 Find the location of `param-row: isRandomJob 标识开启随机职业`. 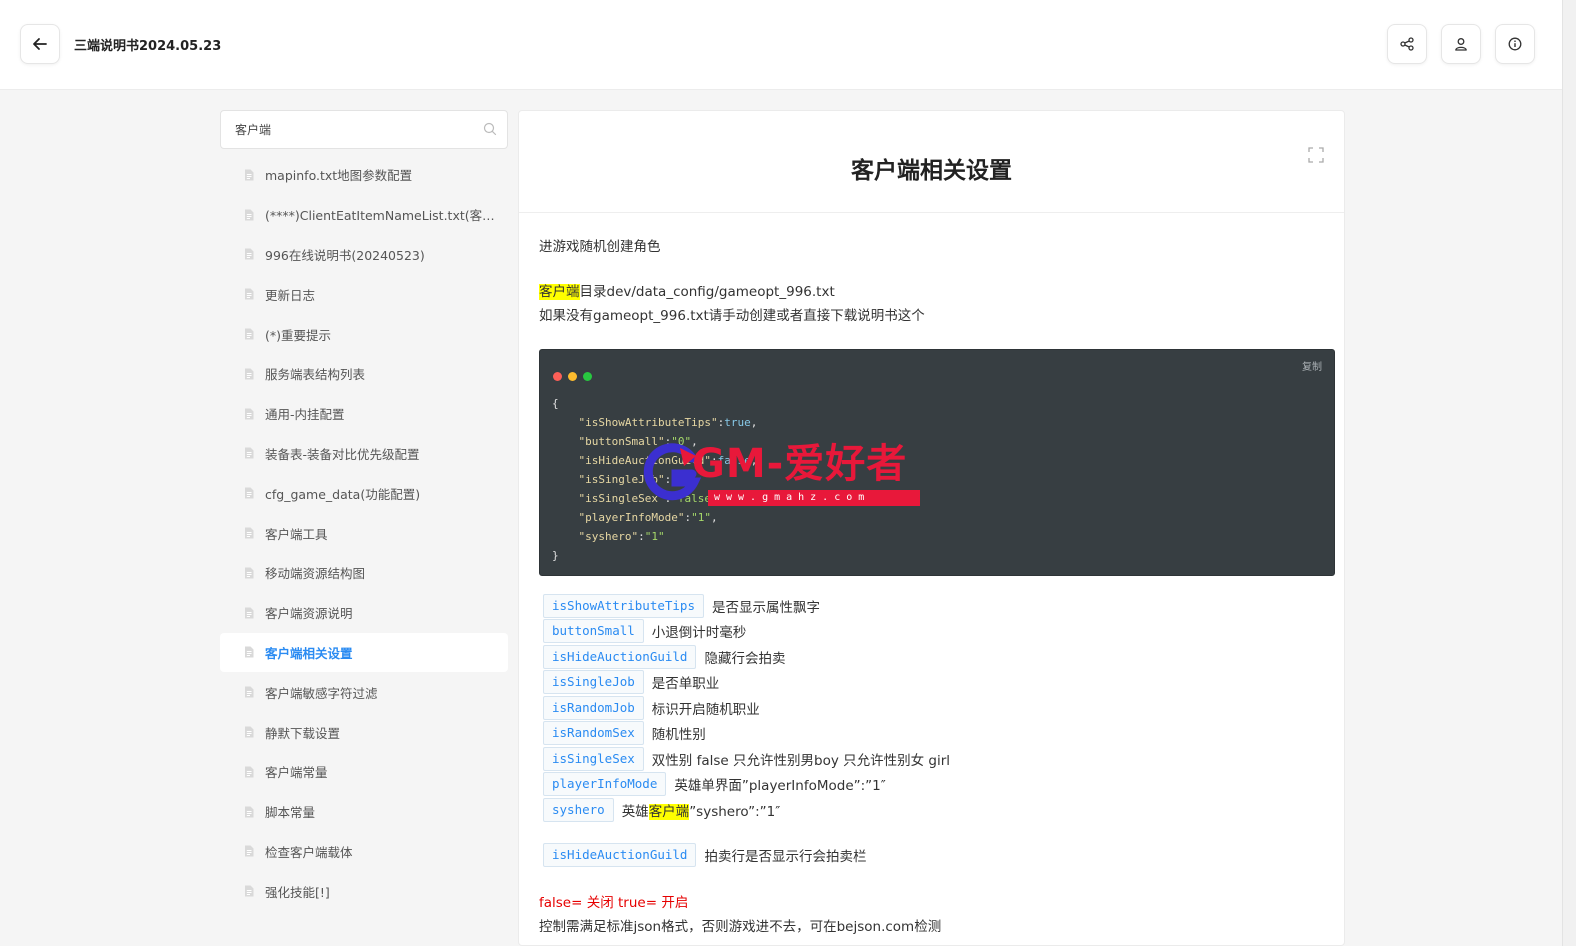

param-row: isRandomJob 标识开启随机职业 is located at coordinates (651, 708).